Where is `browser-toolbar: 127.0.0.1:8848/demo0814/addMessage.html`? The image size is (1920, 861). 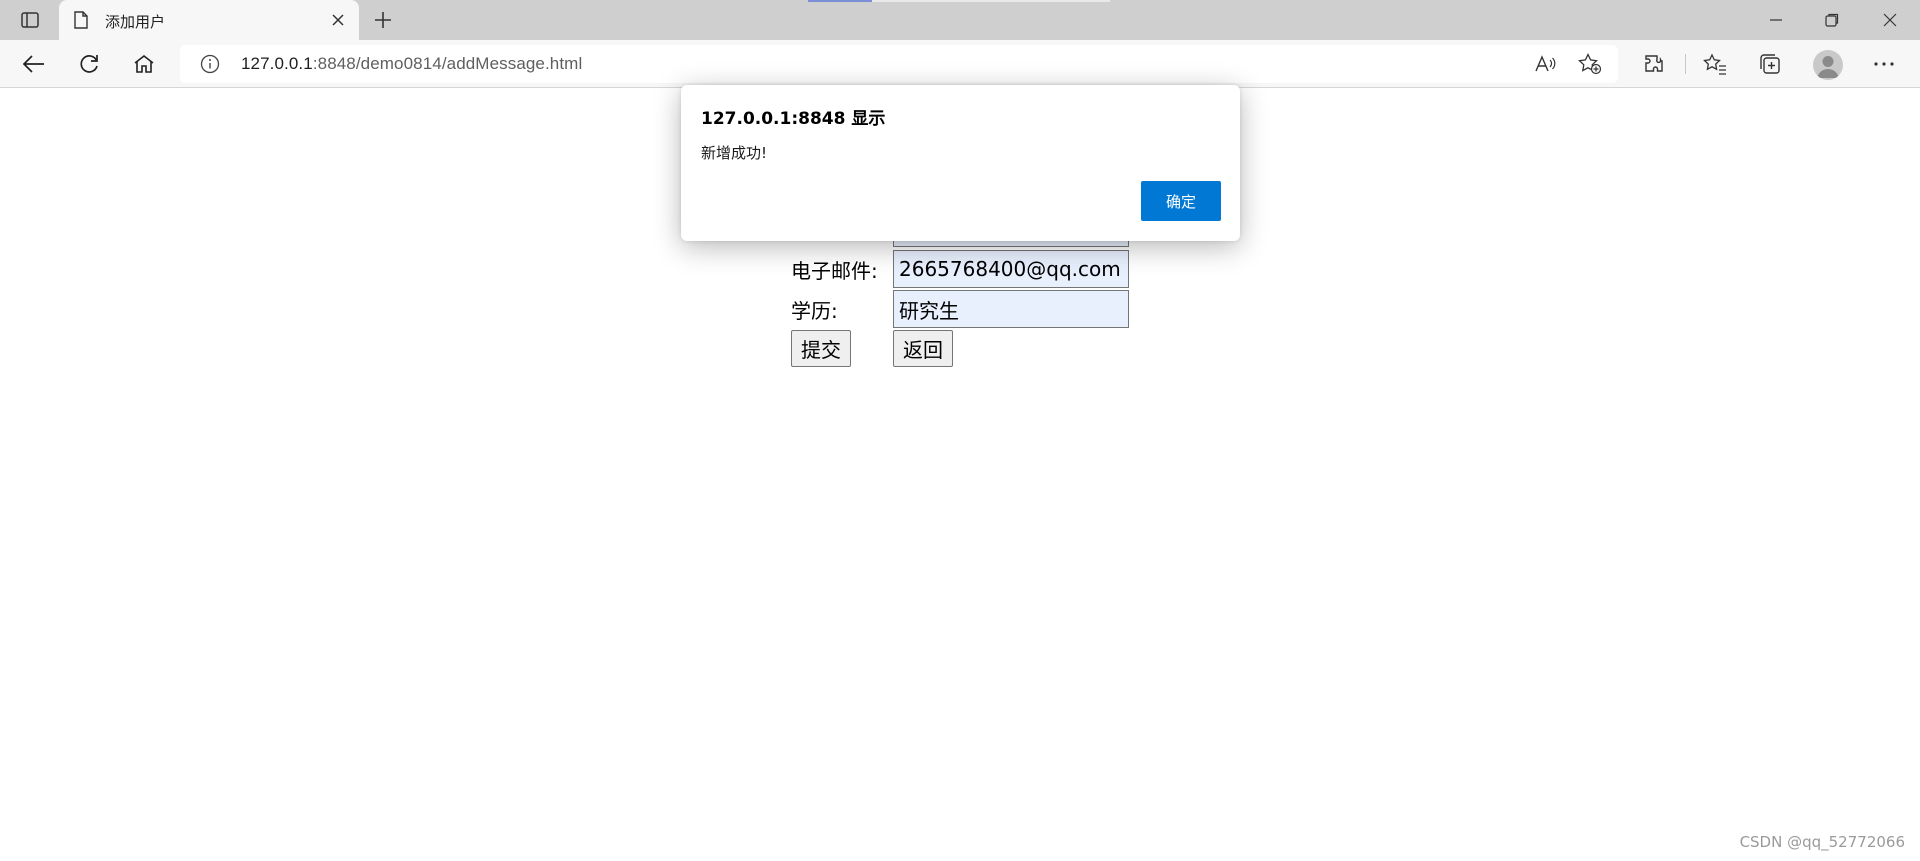
browser-toolbar: 127.0.0.1:8848/demo0814/addMessage.html is located at coordinates (960, 64).